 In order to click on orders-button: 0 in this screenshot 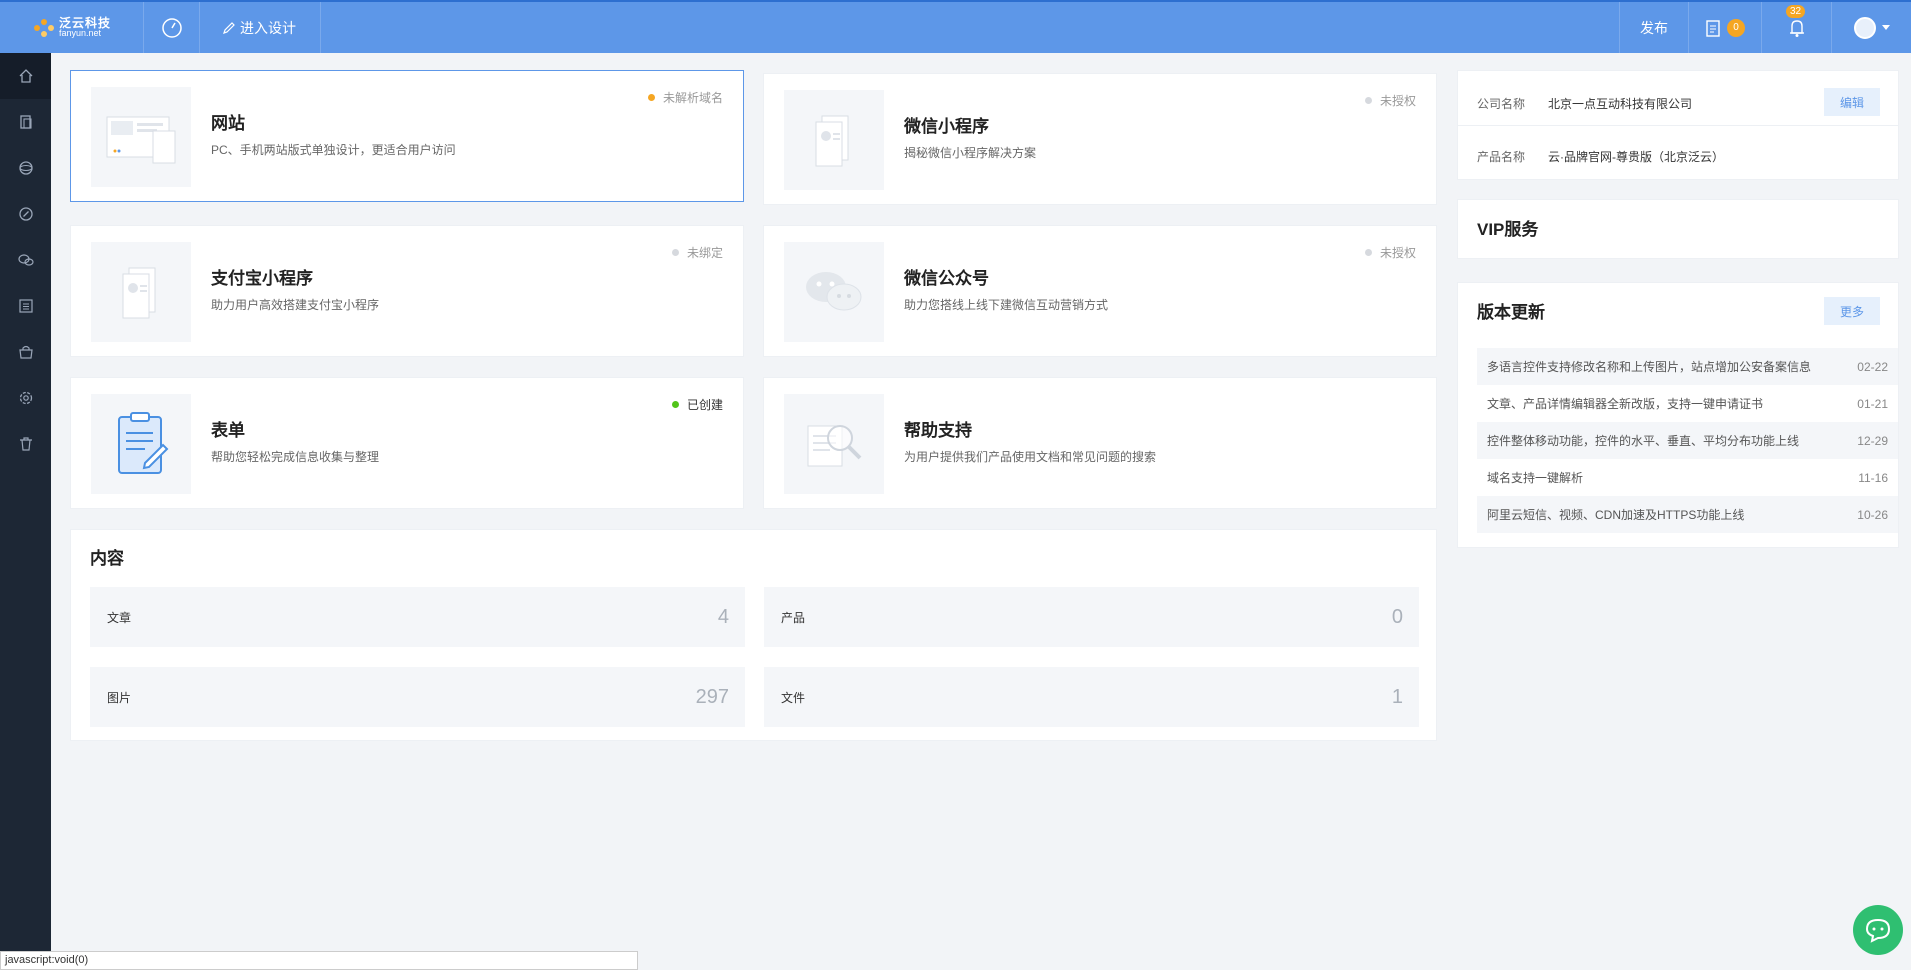, I will do `click(1724, 27)`.